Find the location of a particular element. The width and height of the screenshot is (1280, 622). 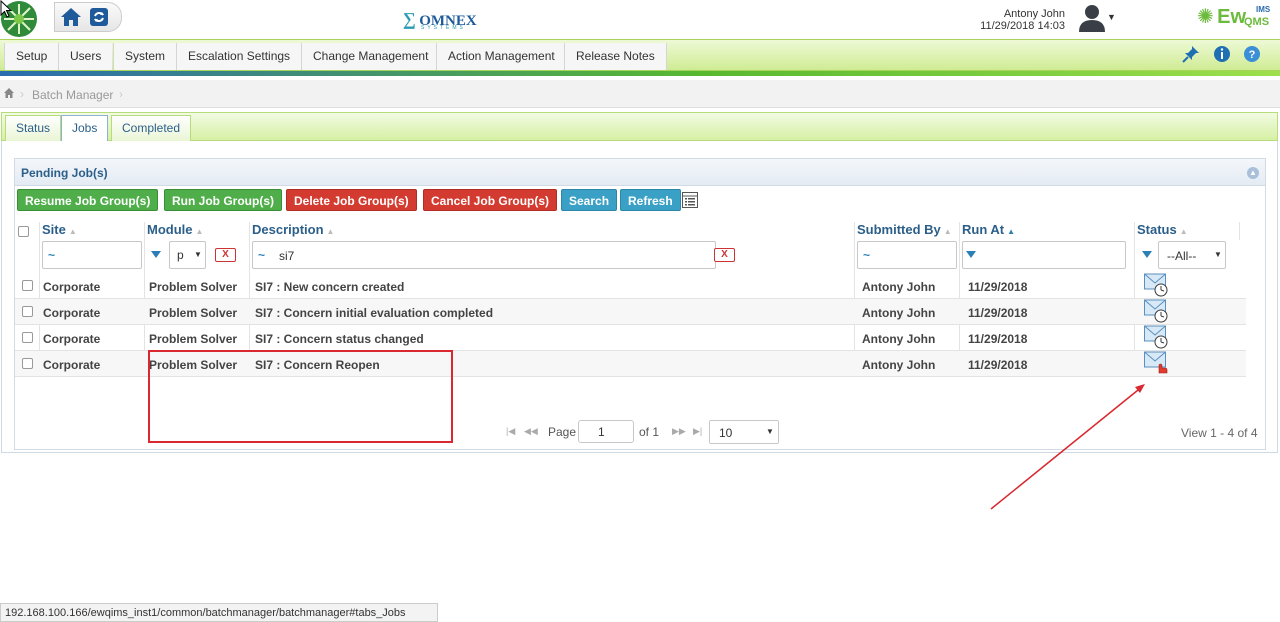

module-filter-funnel-icon is located at coordinates (156, 254).